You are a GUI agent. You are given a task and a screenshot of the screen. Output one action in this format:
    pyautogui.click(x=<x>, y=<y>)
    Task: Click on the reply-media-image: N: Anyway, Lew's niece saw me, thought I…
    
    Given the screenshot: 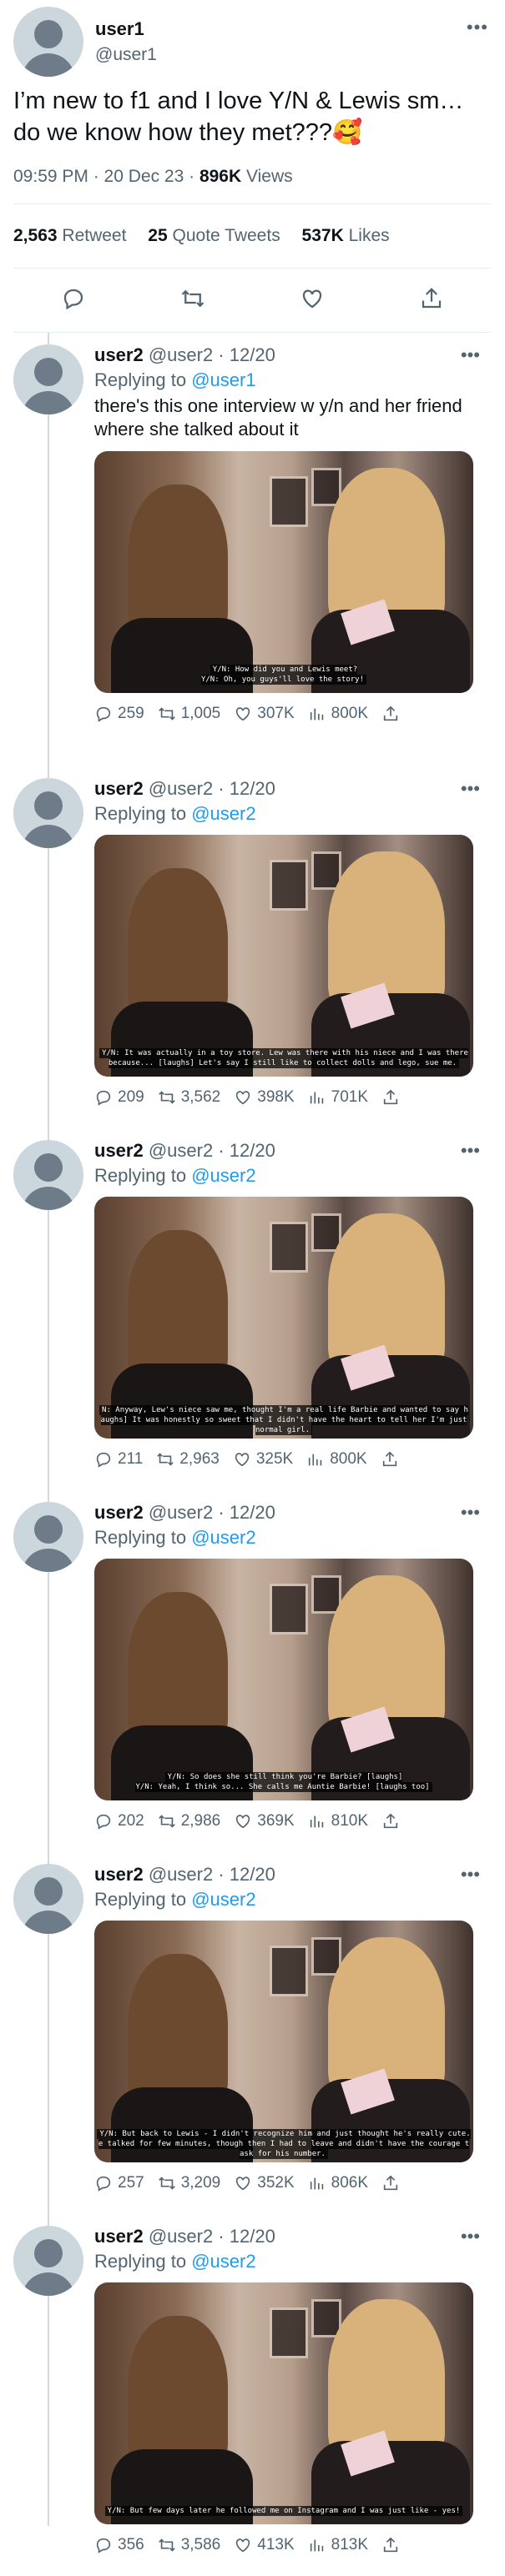 What is the action you would take?
    pyautogui.click(x=283, y=1318)
    